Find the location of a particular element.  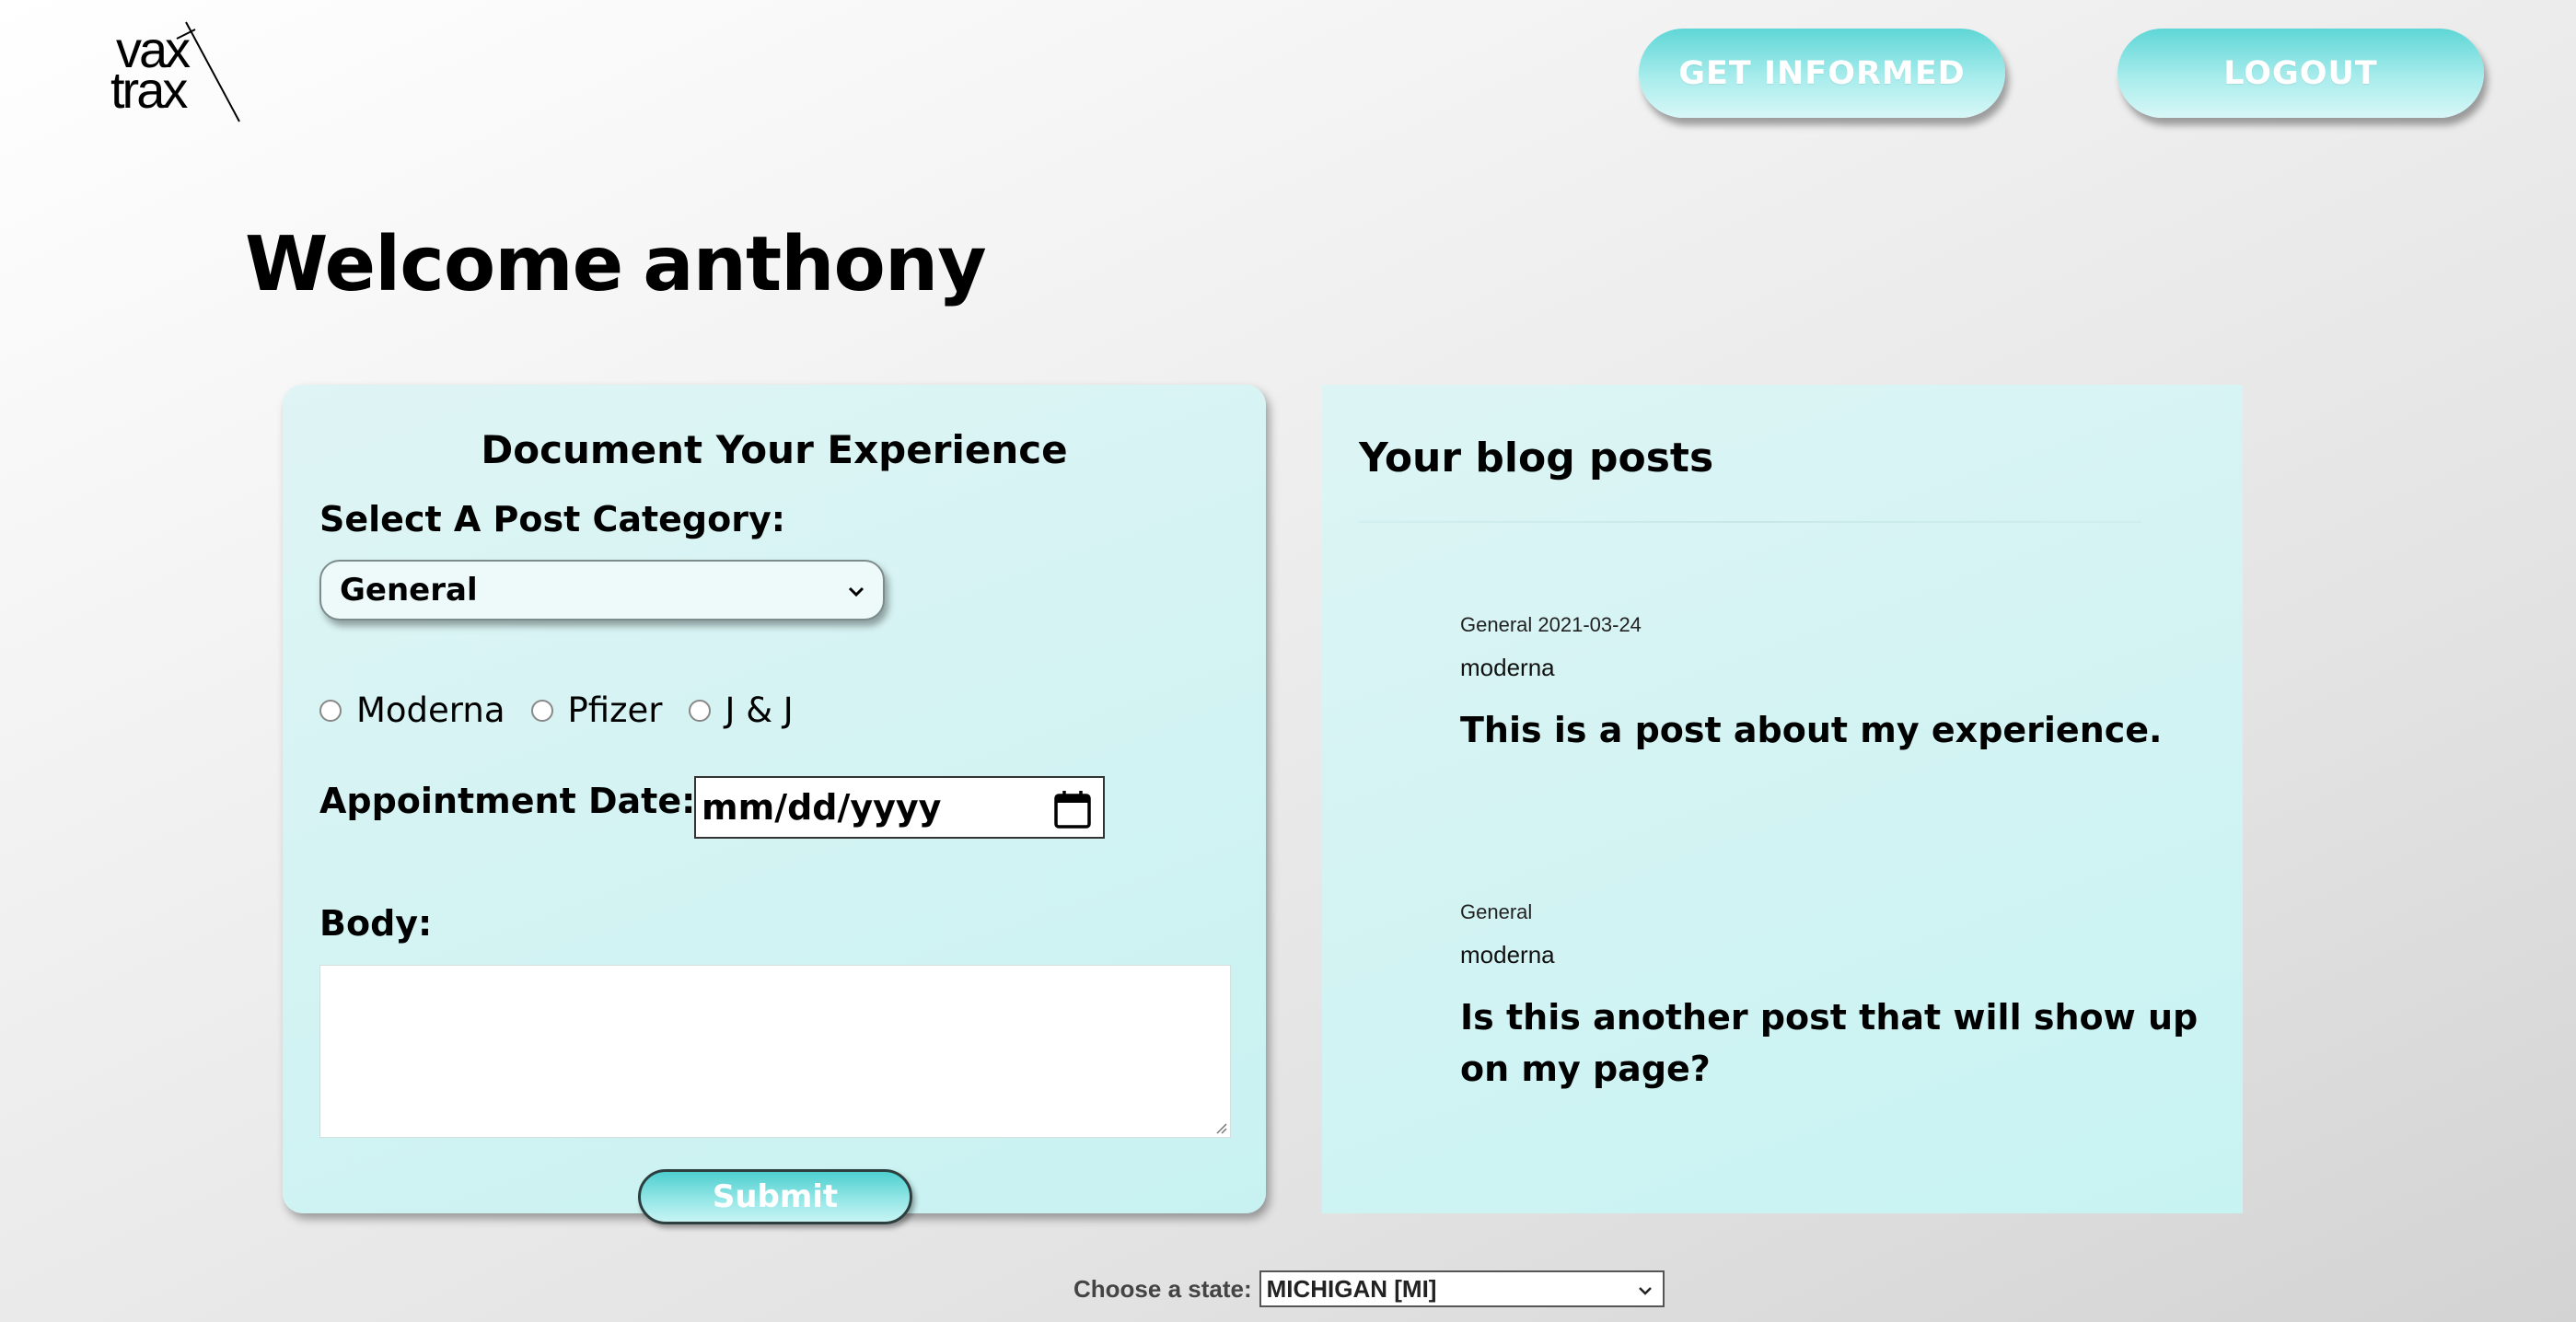

form-title: Document Your Experience is located at coordinates (774, 449).